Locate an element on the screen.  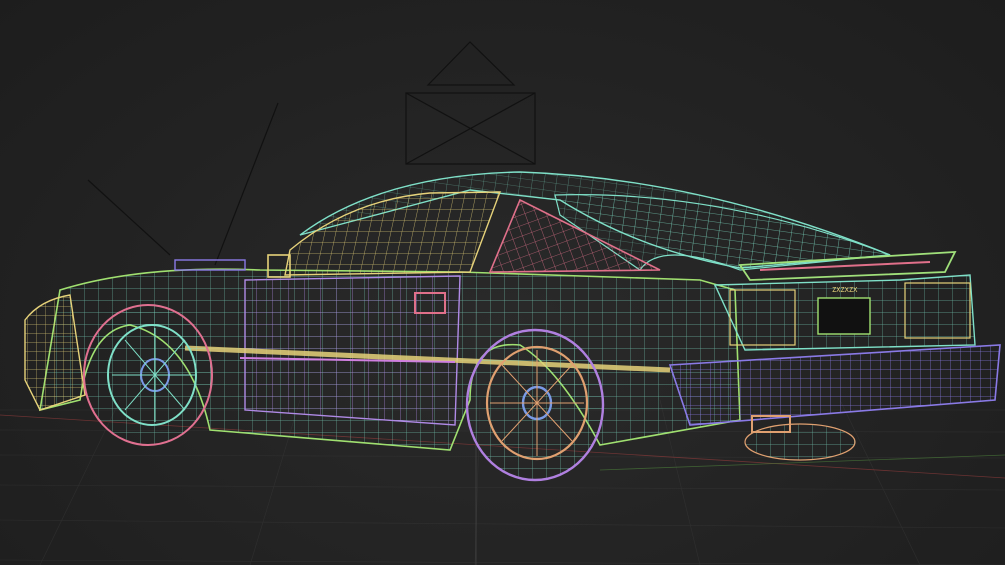
rear-far-wheel is located at coordinates (800, 442).